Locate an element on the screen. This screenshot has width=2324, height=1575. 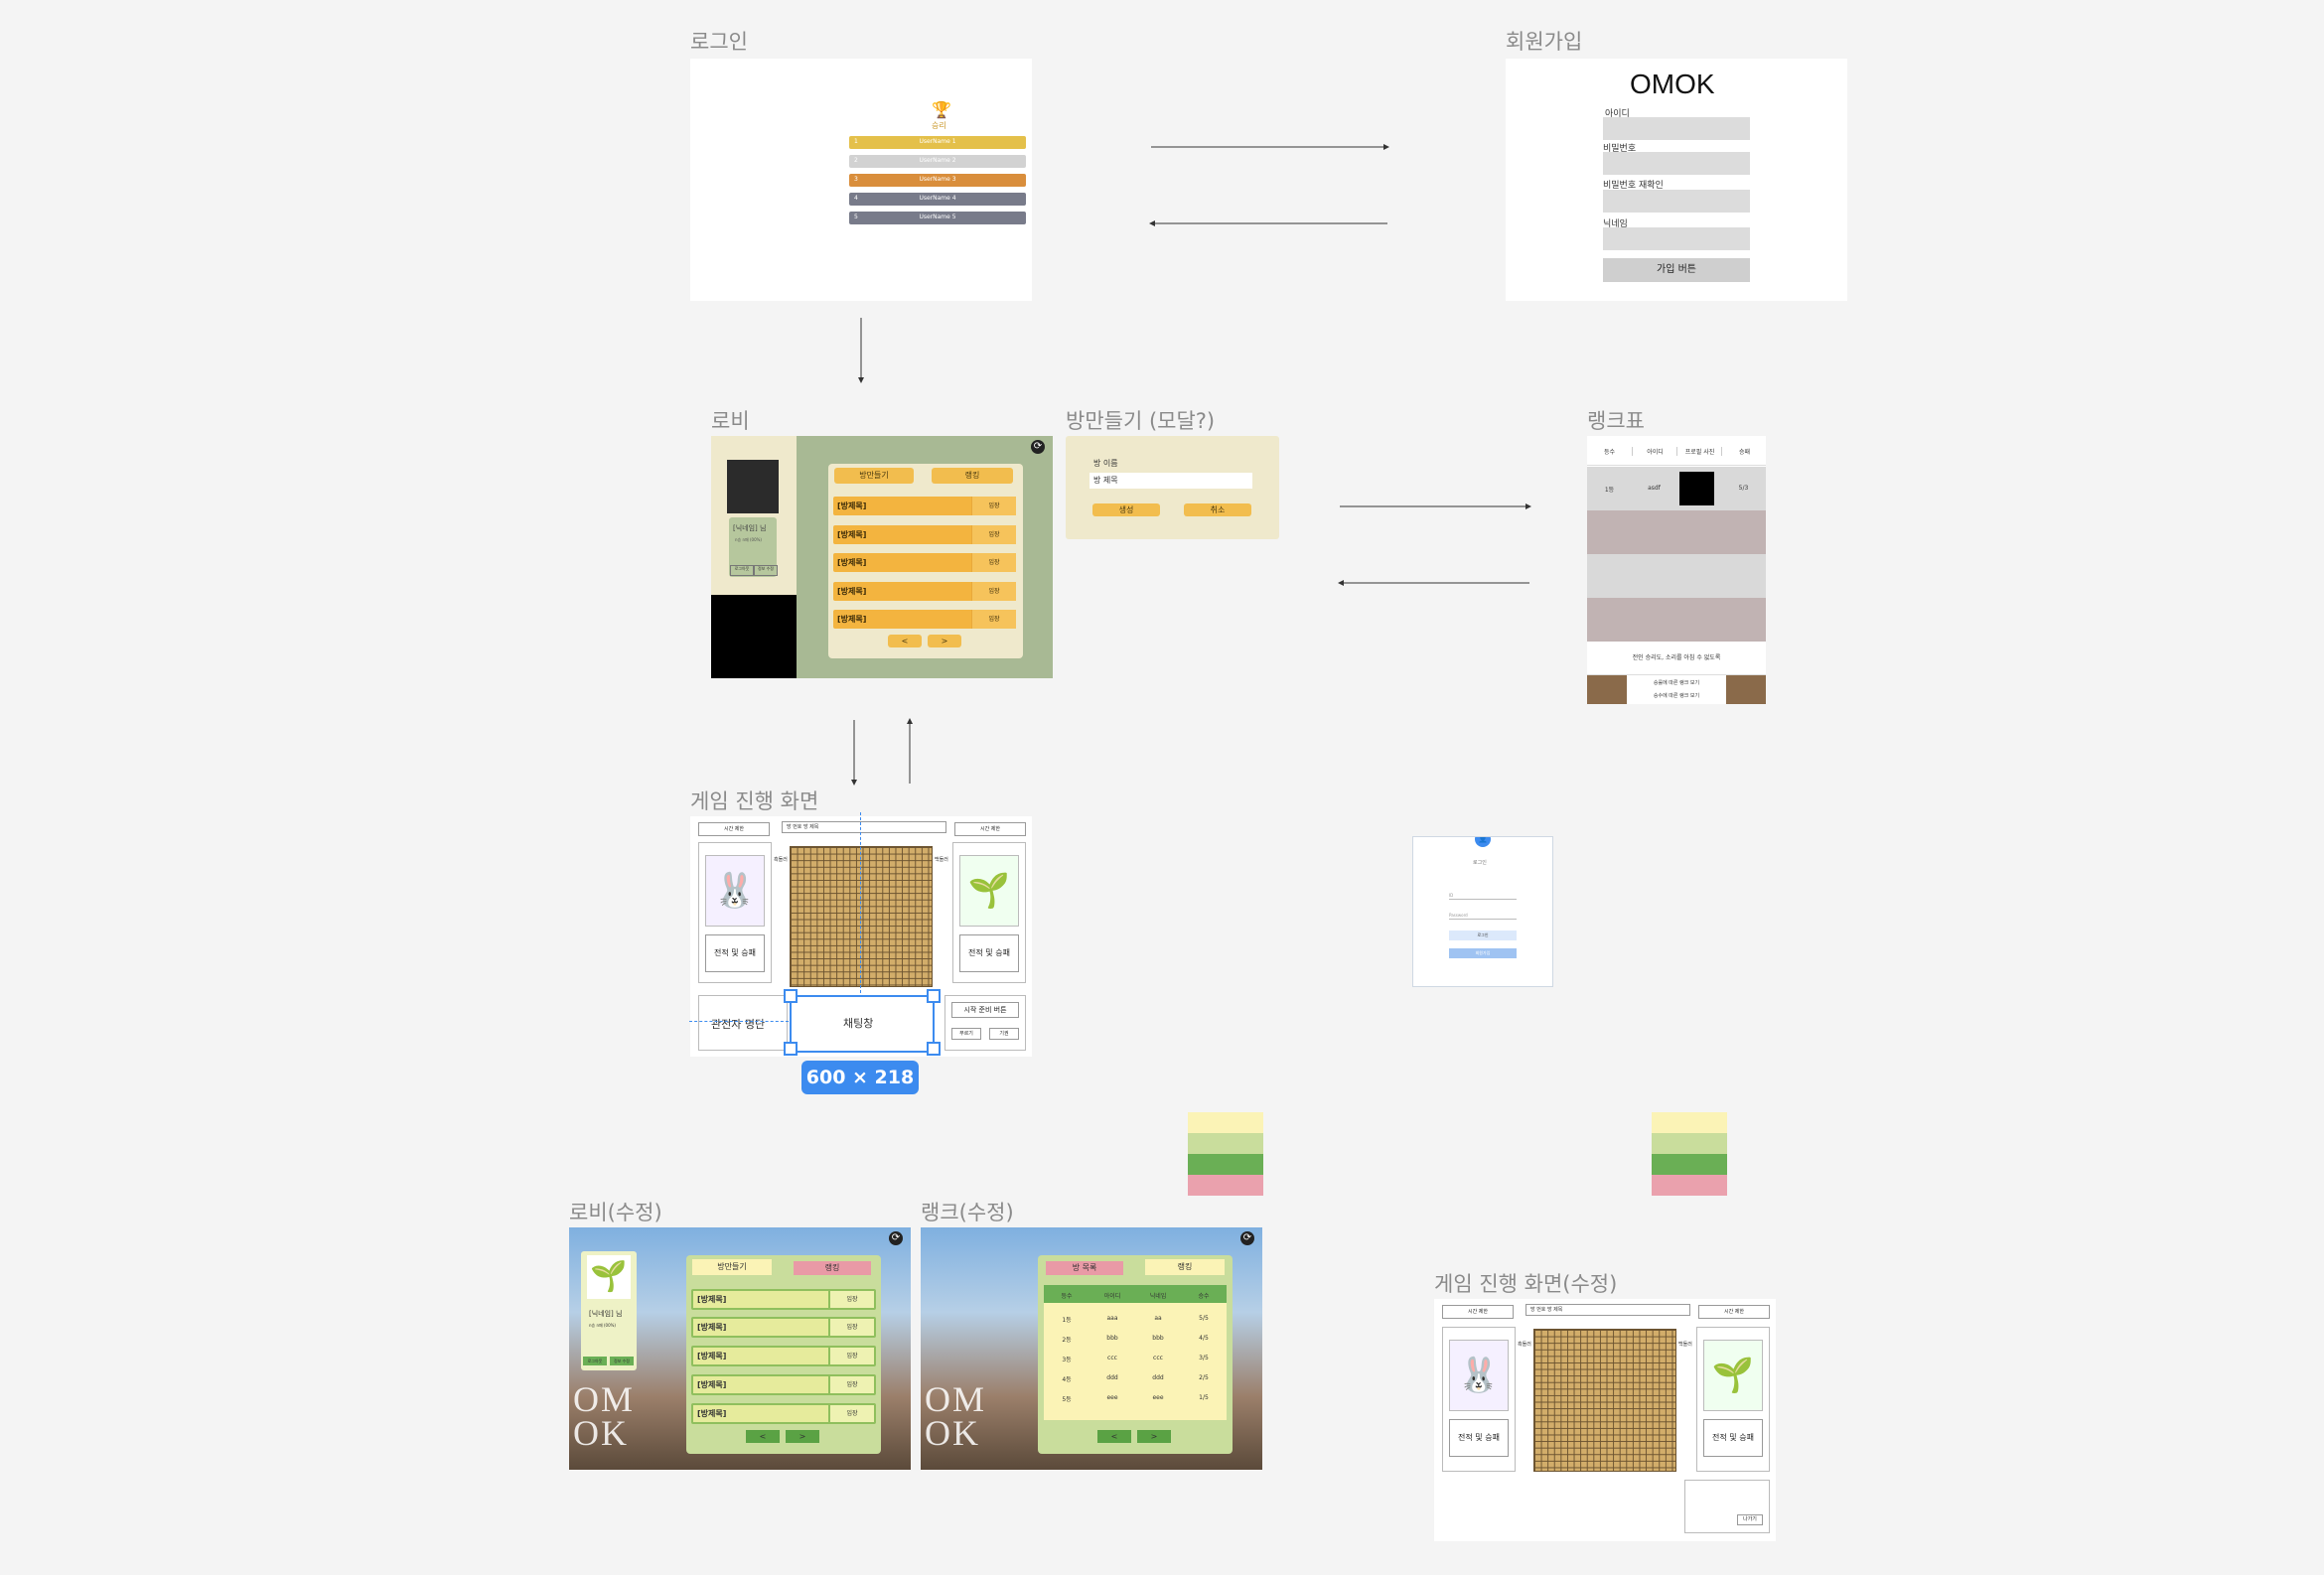
room-name-input: 방 제목 is located at coordinates (1170, 481).